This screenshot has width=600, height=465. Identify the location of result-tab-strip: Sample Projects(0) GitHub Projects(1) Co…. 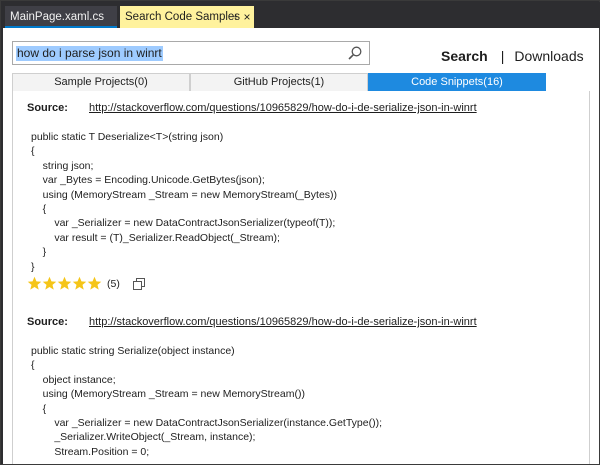
(279, 82).